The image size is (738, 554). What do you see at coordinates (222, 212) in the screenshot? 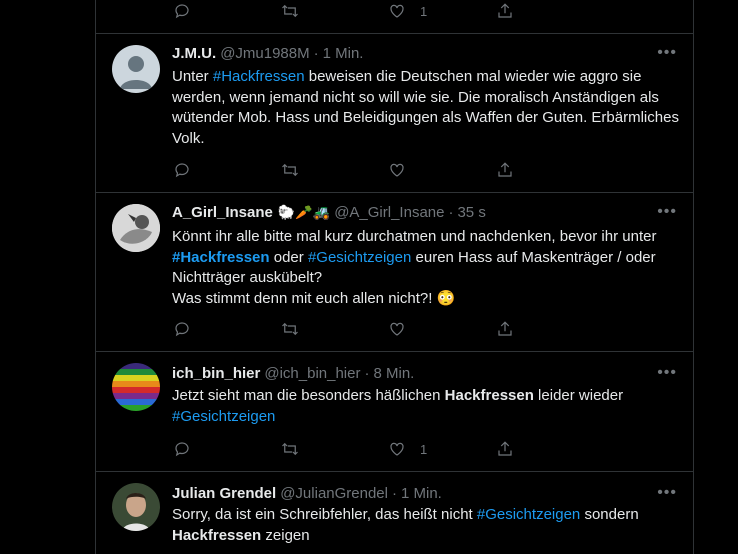
I see `user-name: A_Girl_Insane` at bounding box center [222, 212].